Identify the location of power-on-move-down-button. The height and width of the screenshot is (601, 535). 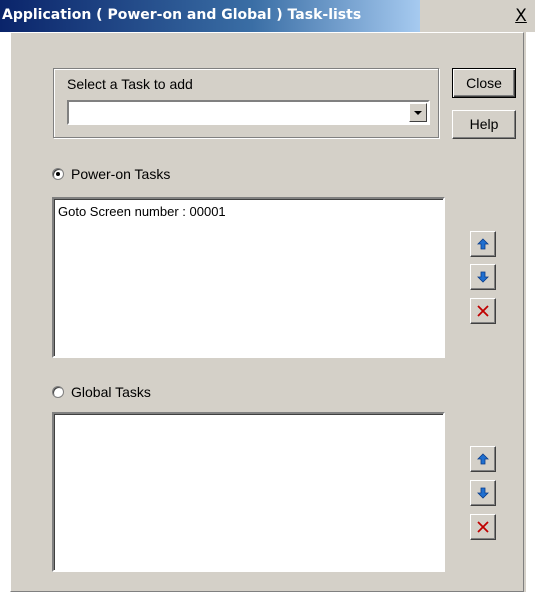
(483, 277).